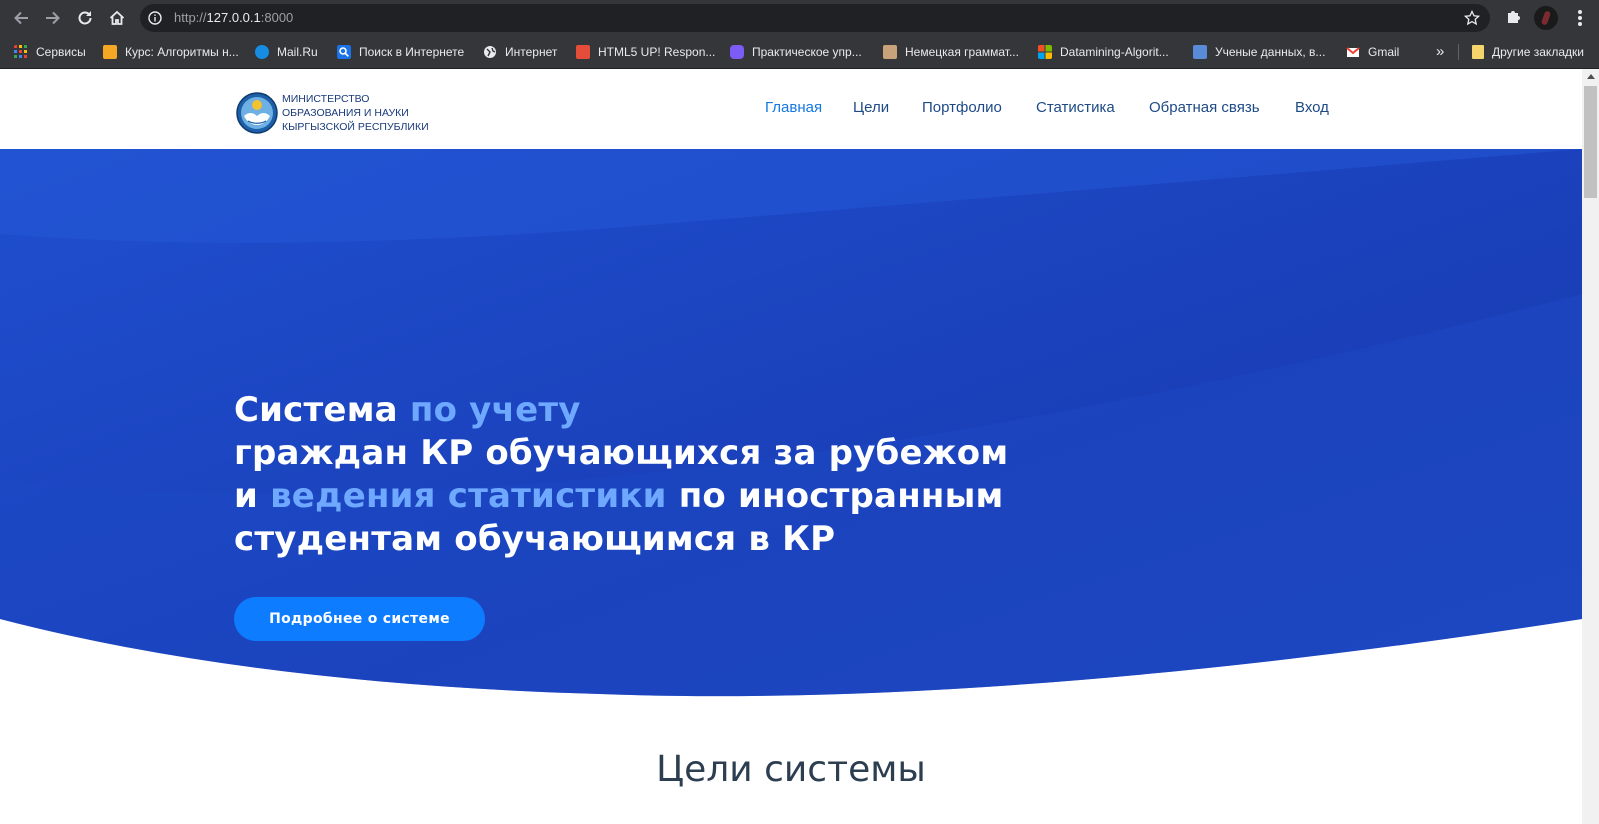  What do you see at coordinates (1045, 52) in the screenshot?
I see `microsoft-icon` at bounding box center [1045, 52].